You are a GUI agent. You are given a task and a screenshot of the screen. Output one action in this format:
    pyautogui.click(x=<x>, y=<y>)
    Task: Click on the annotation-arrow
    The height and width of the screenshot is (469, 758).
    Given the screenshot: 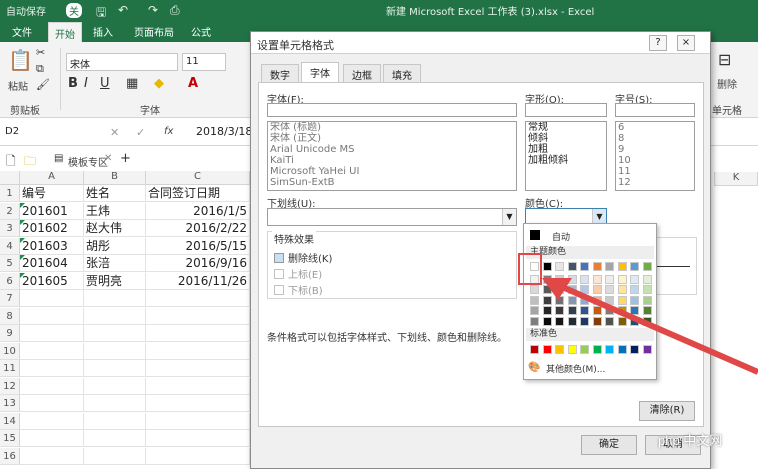 What is the action you would take?
    pyautogui.click(x=650, y=326)
    